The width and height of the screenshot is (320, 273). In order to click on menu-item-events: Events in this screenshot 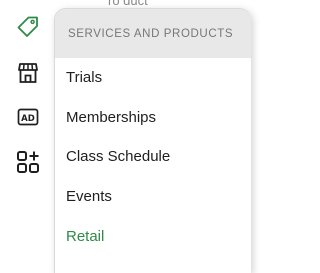, I will do `click(89, 196)`.